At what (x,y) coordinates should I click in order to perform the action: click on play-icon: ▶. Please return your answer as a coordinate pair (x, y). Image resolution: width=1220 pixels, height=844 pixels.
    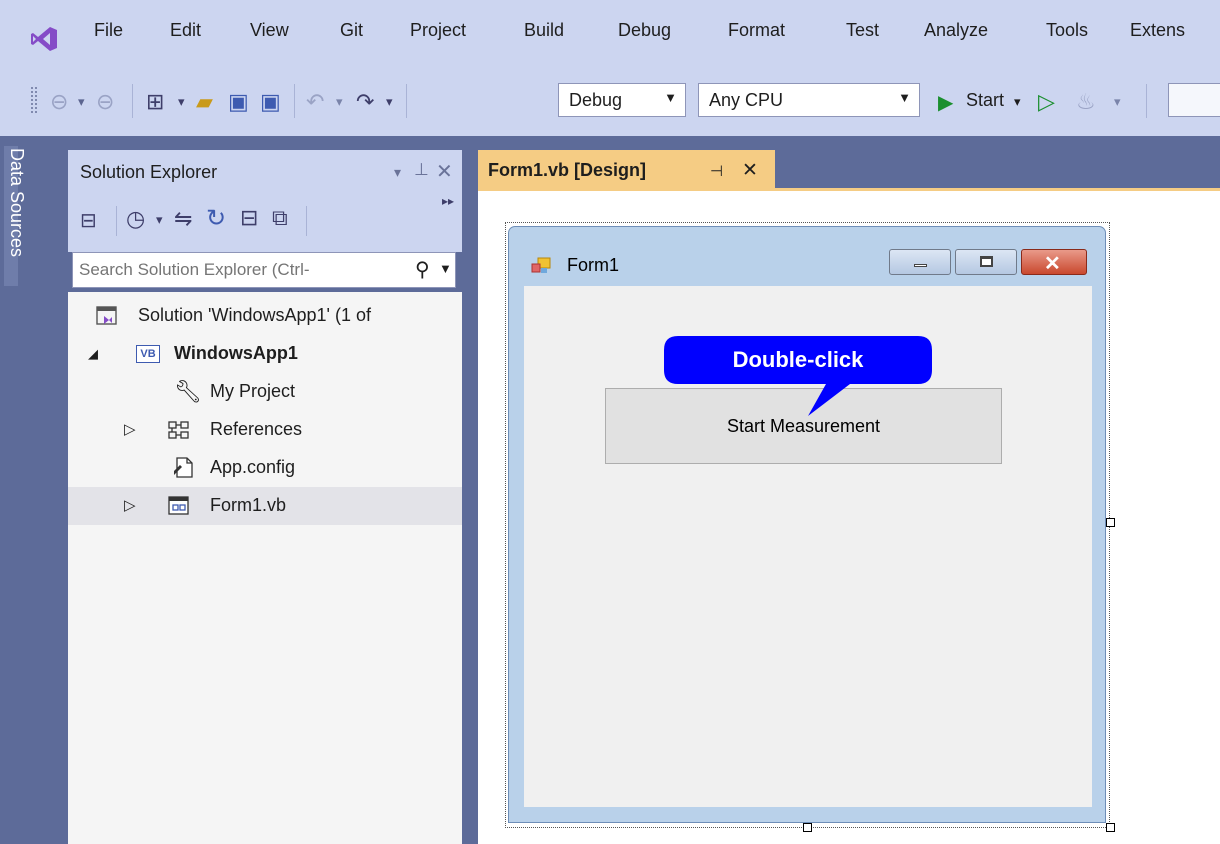
    Looking at the image, I should click on (946, 103).